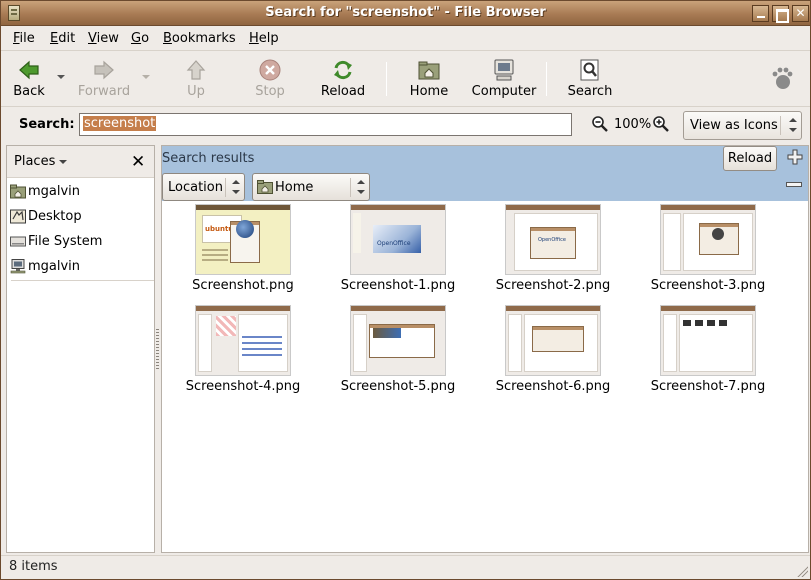 The width and height of the screenshot is (811, 580). Describe the element at coordinates (157, 349) in the screenshot. I see `pane-resize-handle` at that location.